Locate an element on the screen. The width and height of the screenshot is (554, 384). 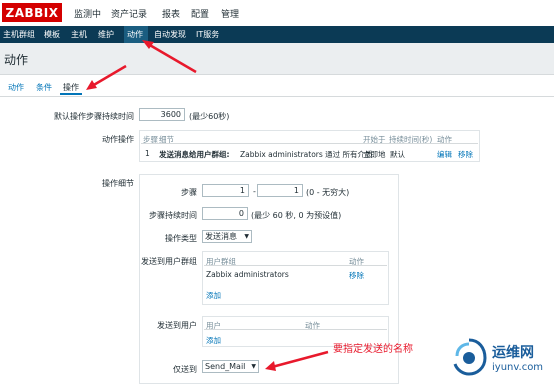
watermark-url: iyunv.com is located at coordinates (518, 367).